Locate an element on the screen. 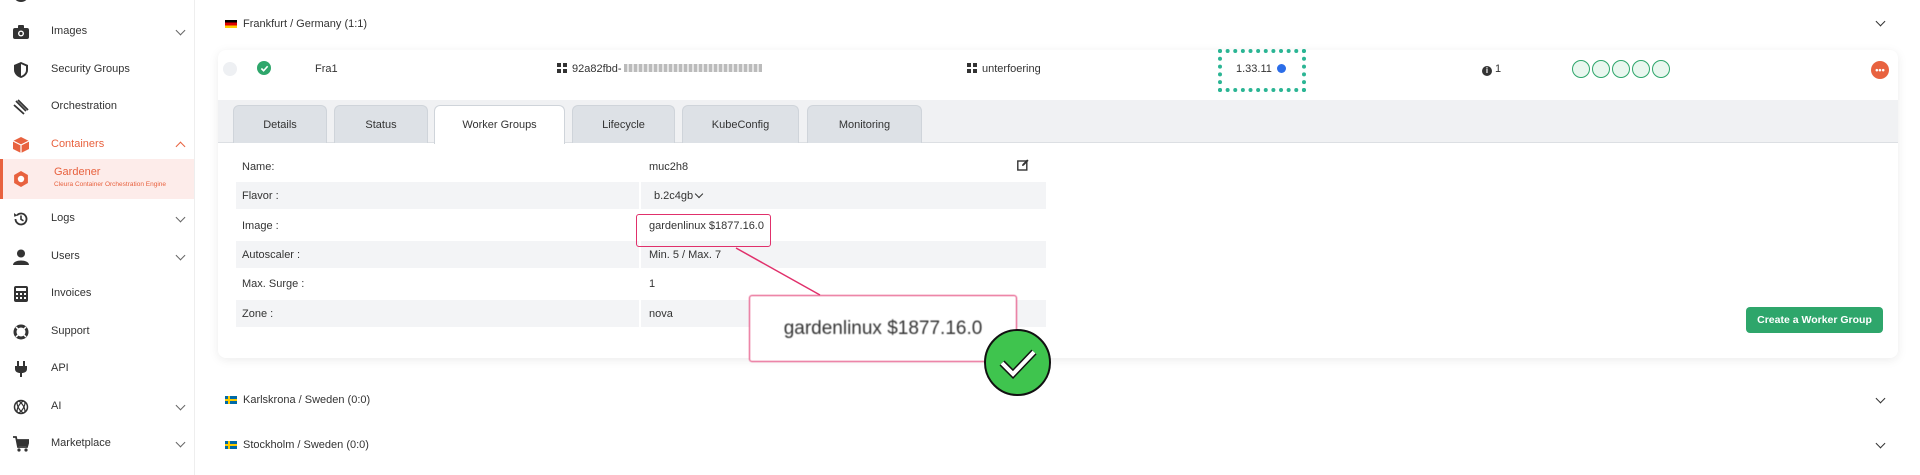 The width and height of the screenshot is (1920, 475). tab-details: Details is located at coordinates (280, 124).